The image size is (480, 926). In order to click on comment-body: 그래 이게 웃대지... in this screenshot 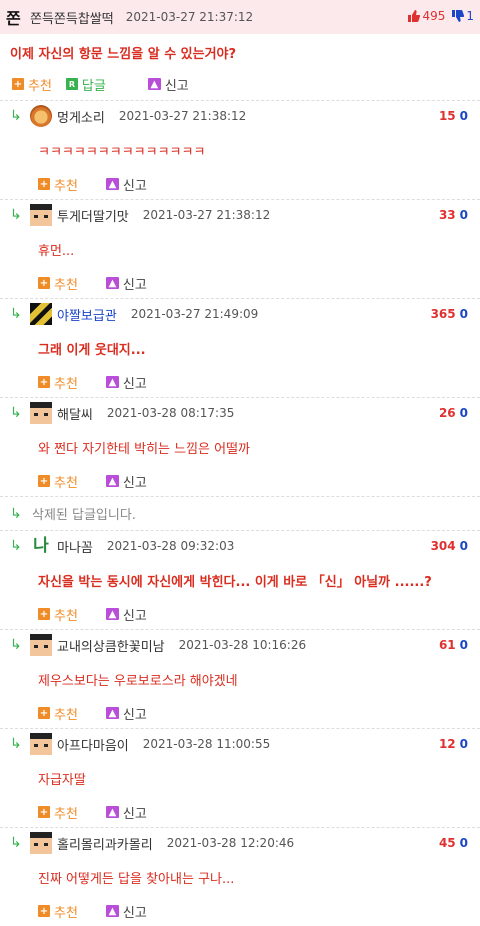, I will do `click(92, 350)`.